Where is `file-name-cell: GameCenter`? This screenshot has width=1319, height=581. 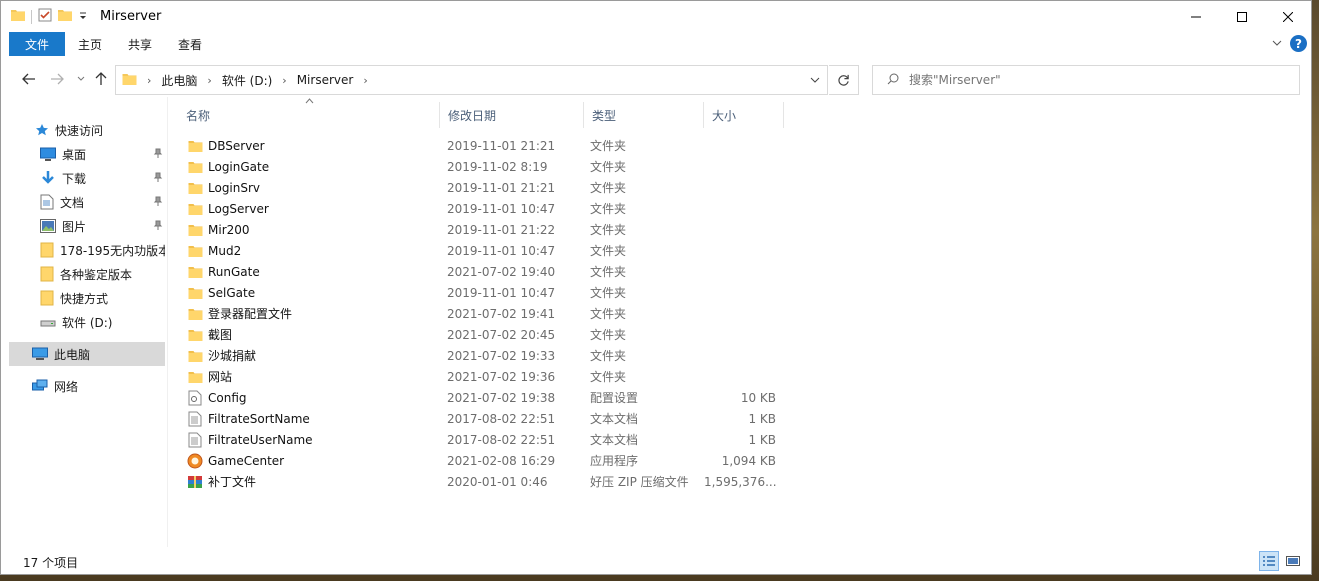 file-name-cell: GameCenter is located at coordinates (309, 461).